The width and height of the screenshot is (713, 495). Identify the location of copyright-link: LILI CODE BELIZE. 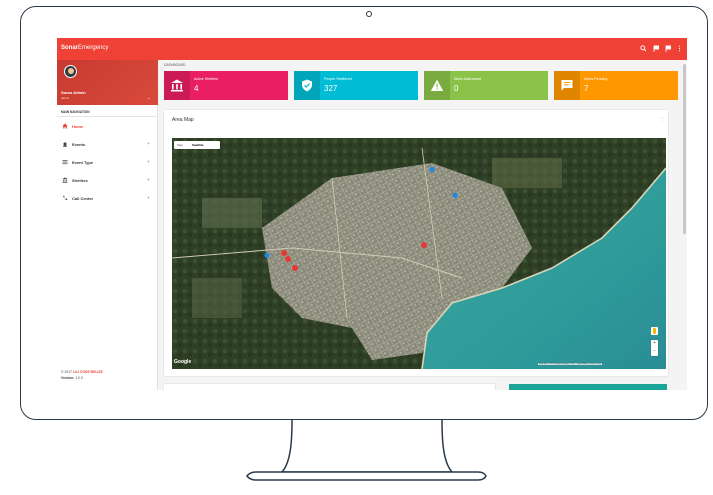
(88, 372).